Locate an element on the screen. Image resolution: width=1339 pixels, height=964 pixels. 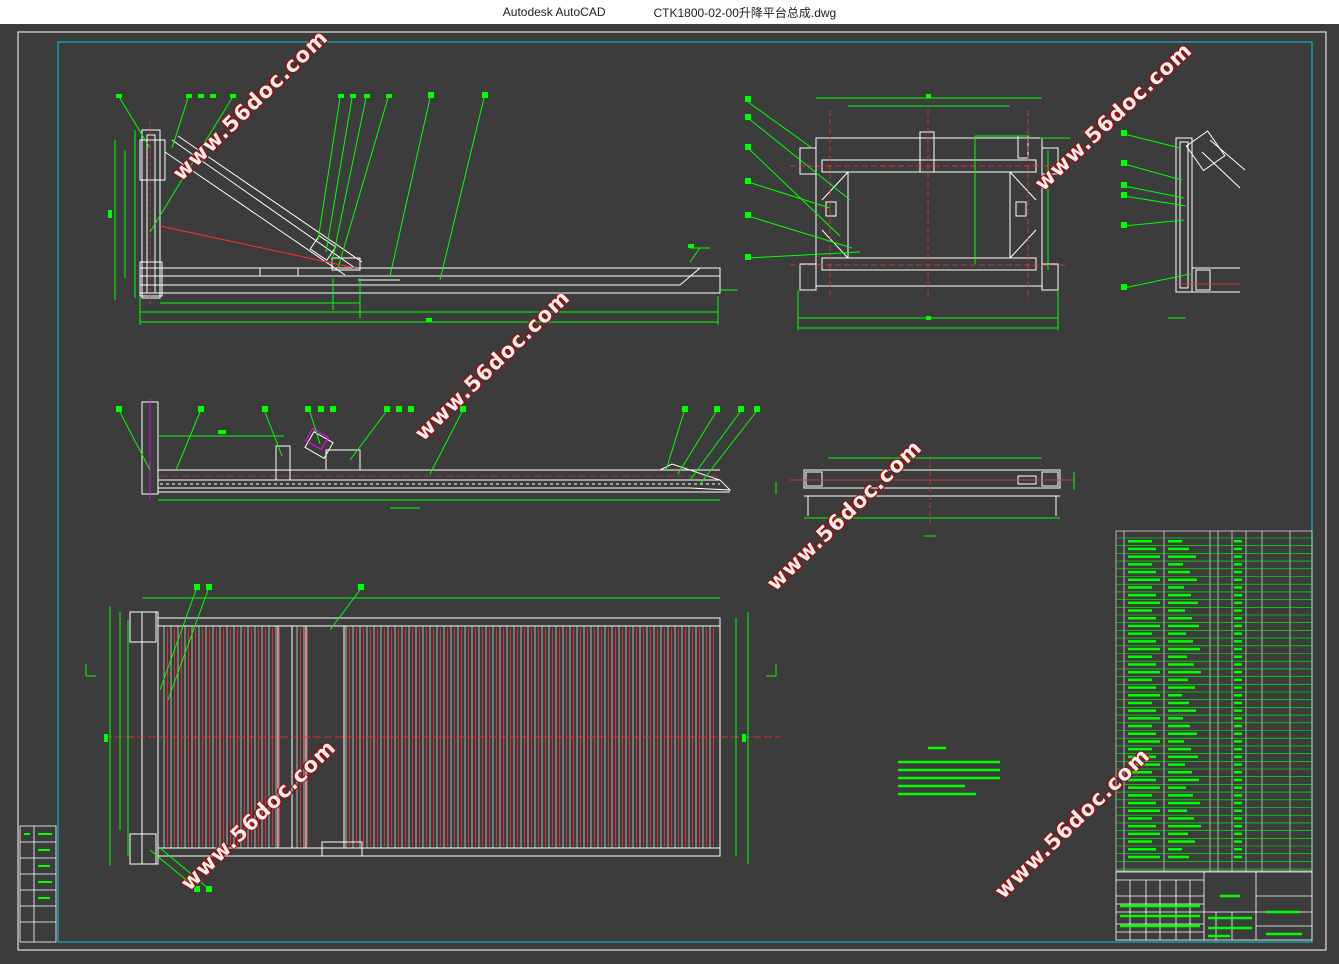
window-title-bar: Autodesk AutoCAD CTK1800-02-00升降平台总成.dwg is located at coordinates (669, 12).